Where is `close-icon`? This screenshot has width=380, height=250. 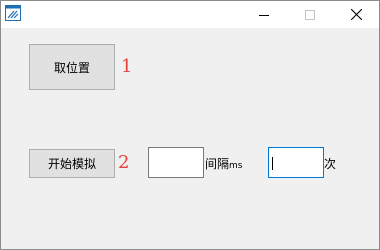 close-icon is located at coordinates (356, 14).